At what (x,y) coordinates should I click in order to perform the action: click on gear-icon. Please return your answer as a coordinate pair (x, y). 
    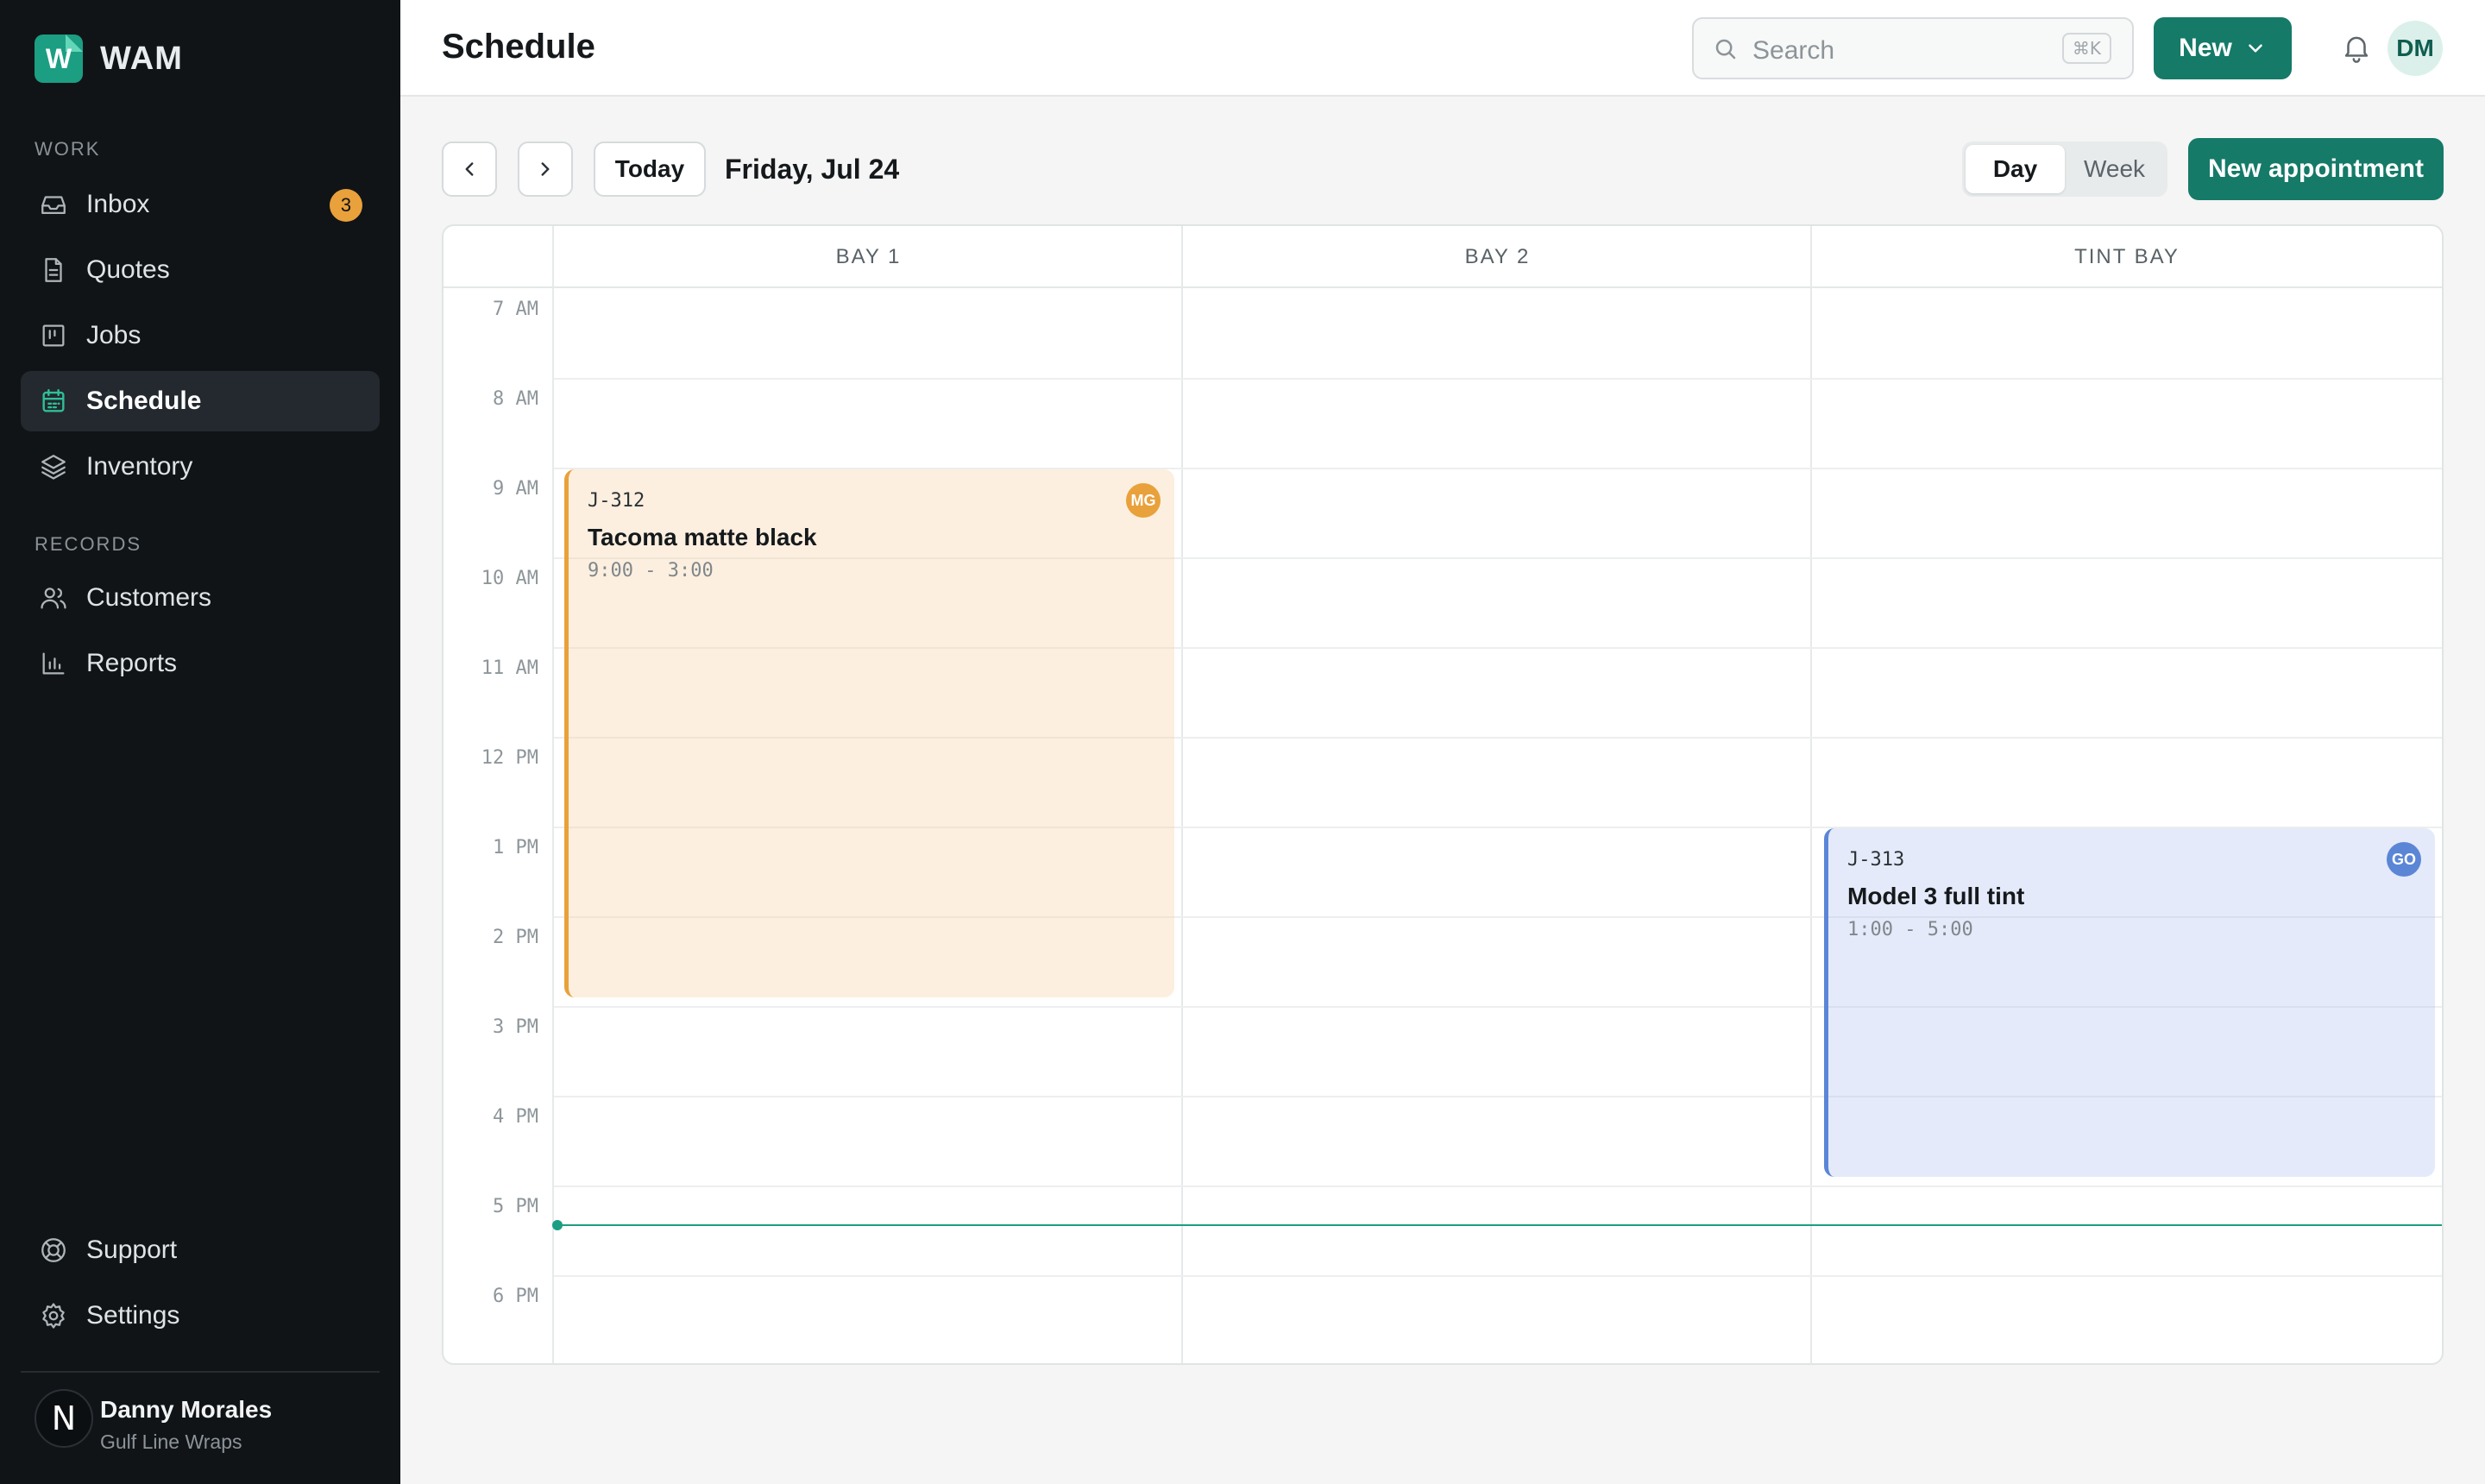
    Looking at the image, I should click on (53, 1315).